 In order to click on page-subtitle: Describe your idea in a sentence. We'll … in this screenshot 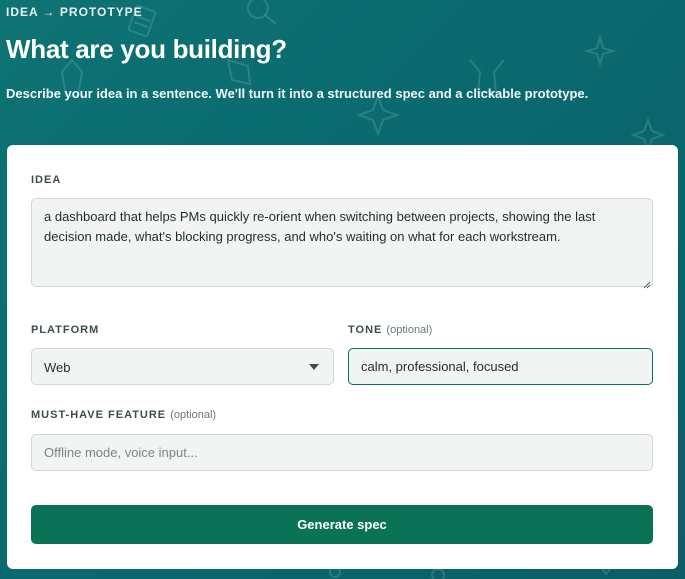, I will do `click(297, 93)`.